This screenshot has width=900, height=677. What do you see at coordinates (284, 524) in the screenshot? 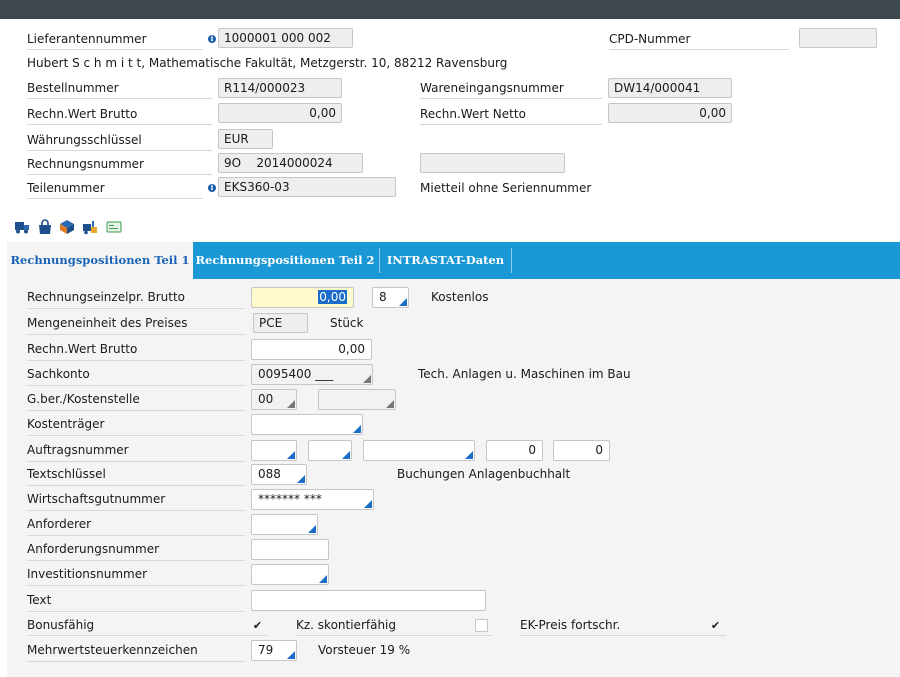
I see `anforderer-select` at bounding box center [284, 524].